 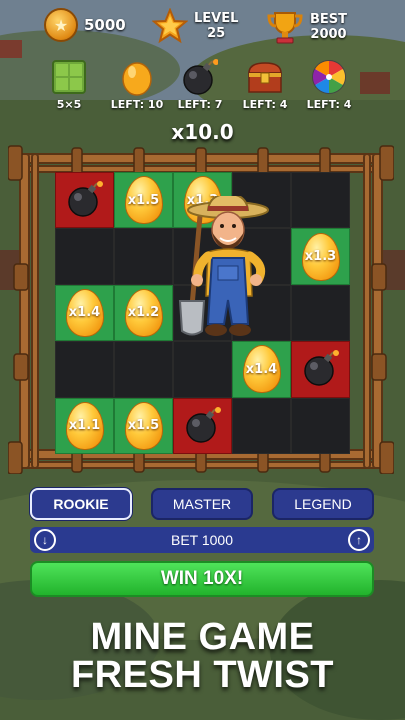 What do you see at coordinates (216, 18) in the screenshot?
I see `level-label: LEVEL` at bounding box center [216, 18].